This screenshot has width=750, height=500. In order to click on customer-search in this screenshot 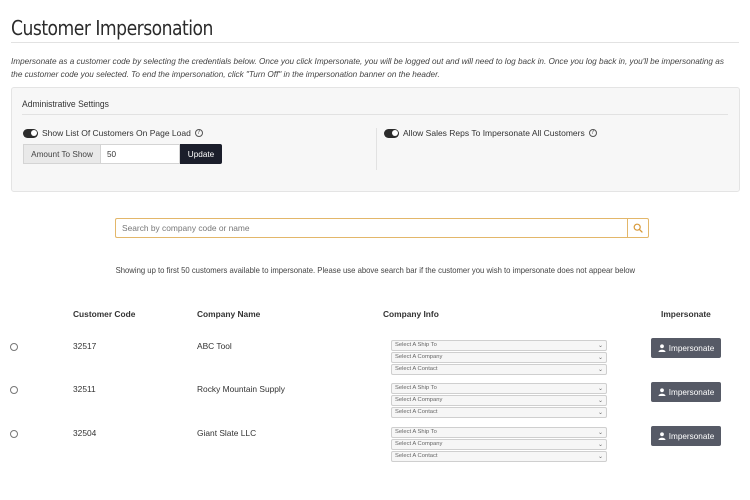, I will do `click(382, 228)`.